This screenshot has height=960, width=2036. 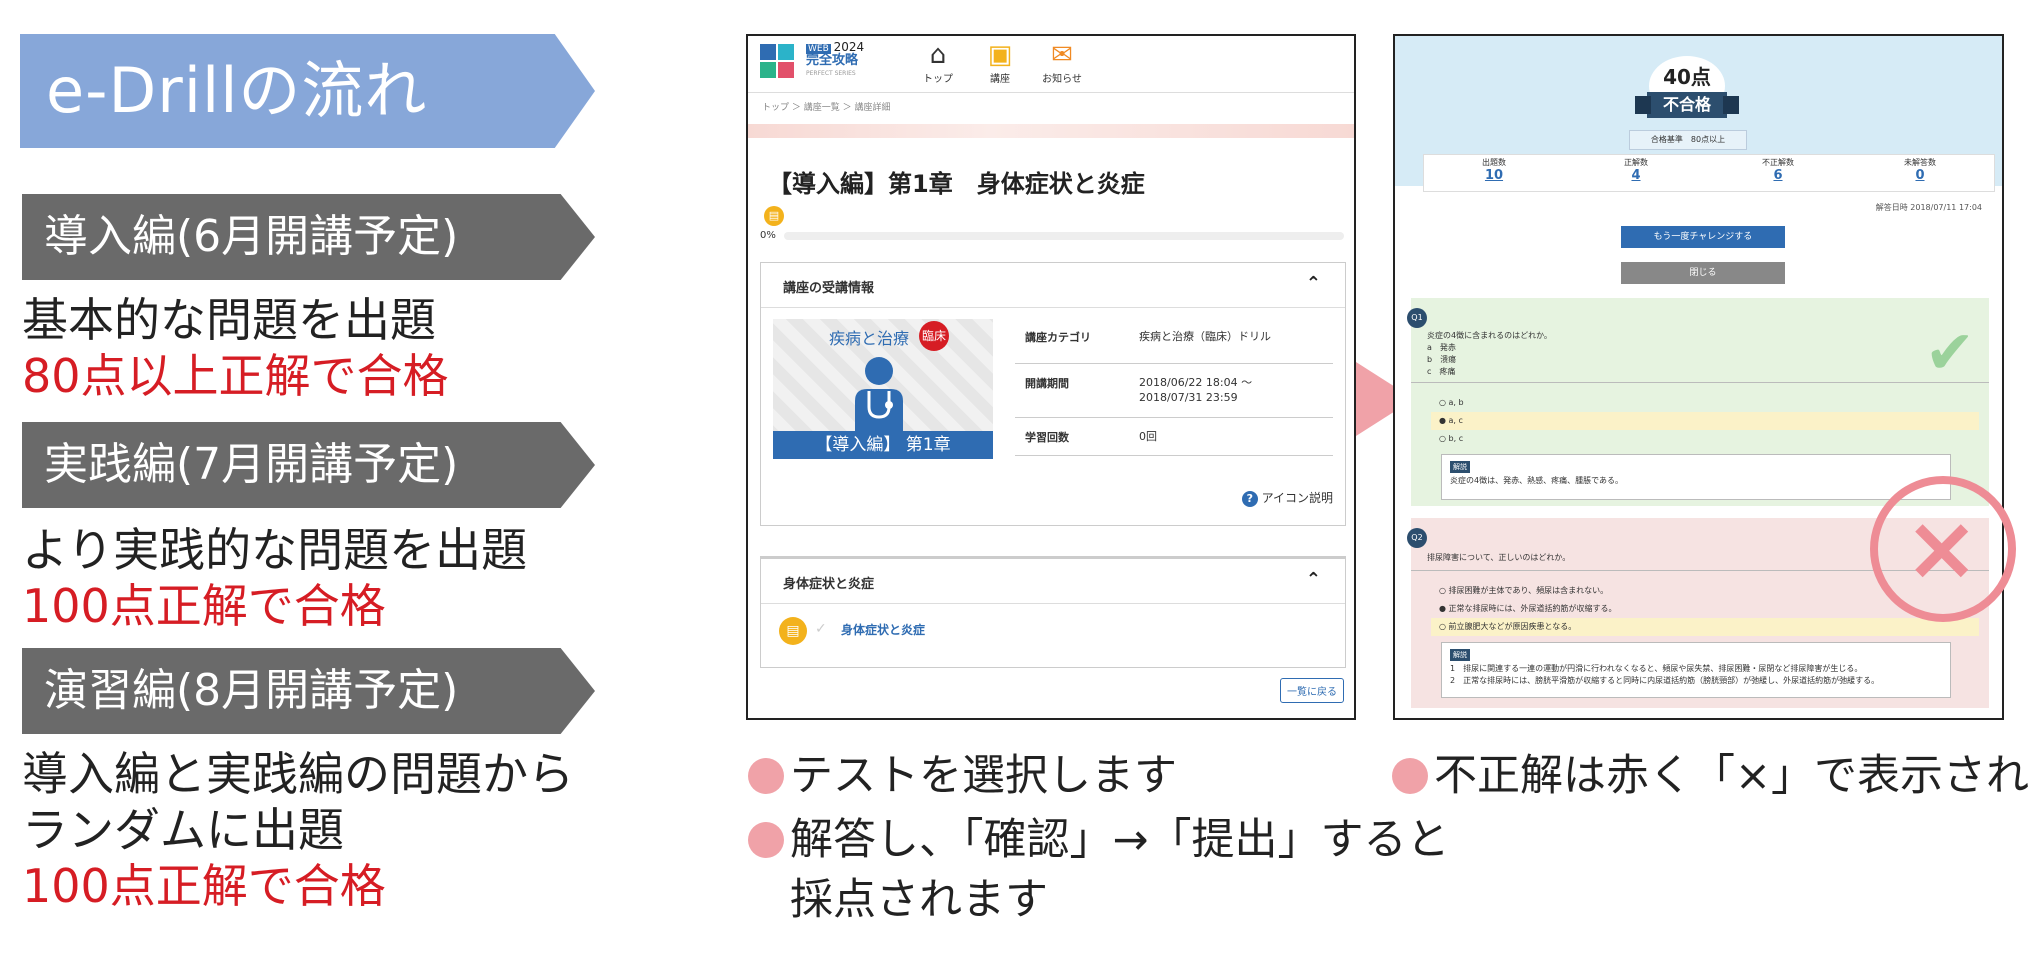 What do you see at coordinates (1705, 627) in the screenshot?
I see `option: ○ 前立腺肥大などが原因疾患となる。` at bounding box center [1705, 627].